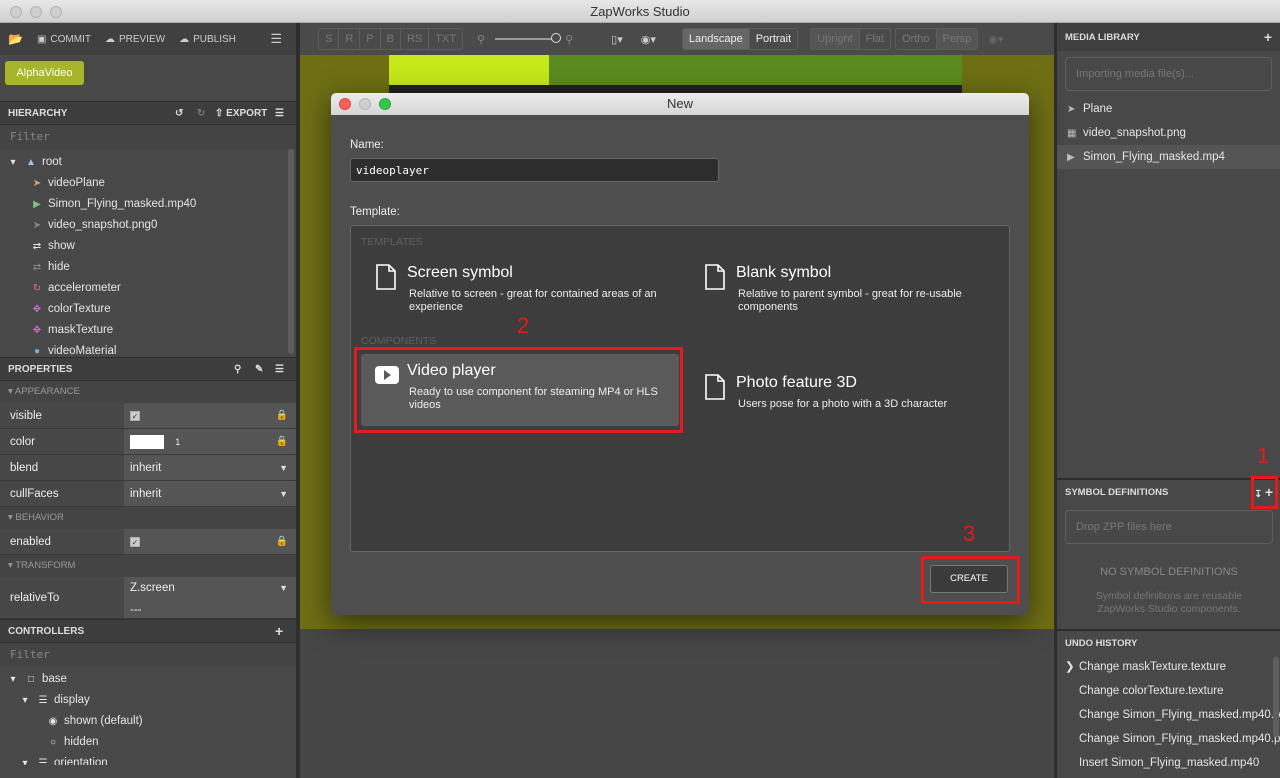  I want to click on tree-item: ⇄ hide, so click(148, 267).